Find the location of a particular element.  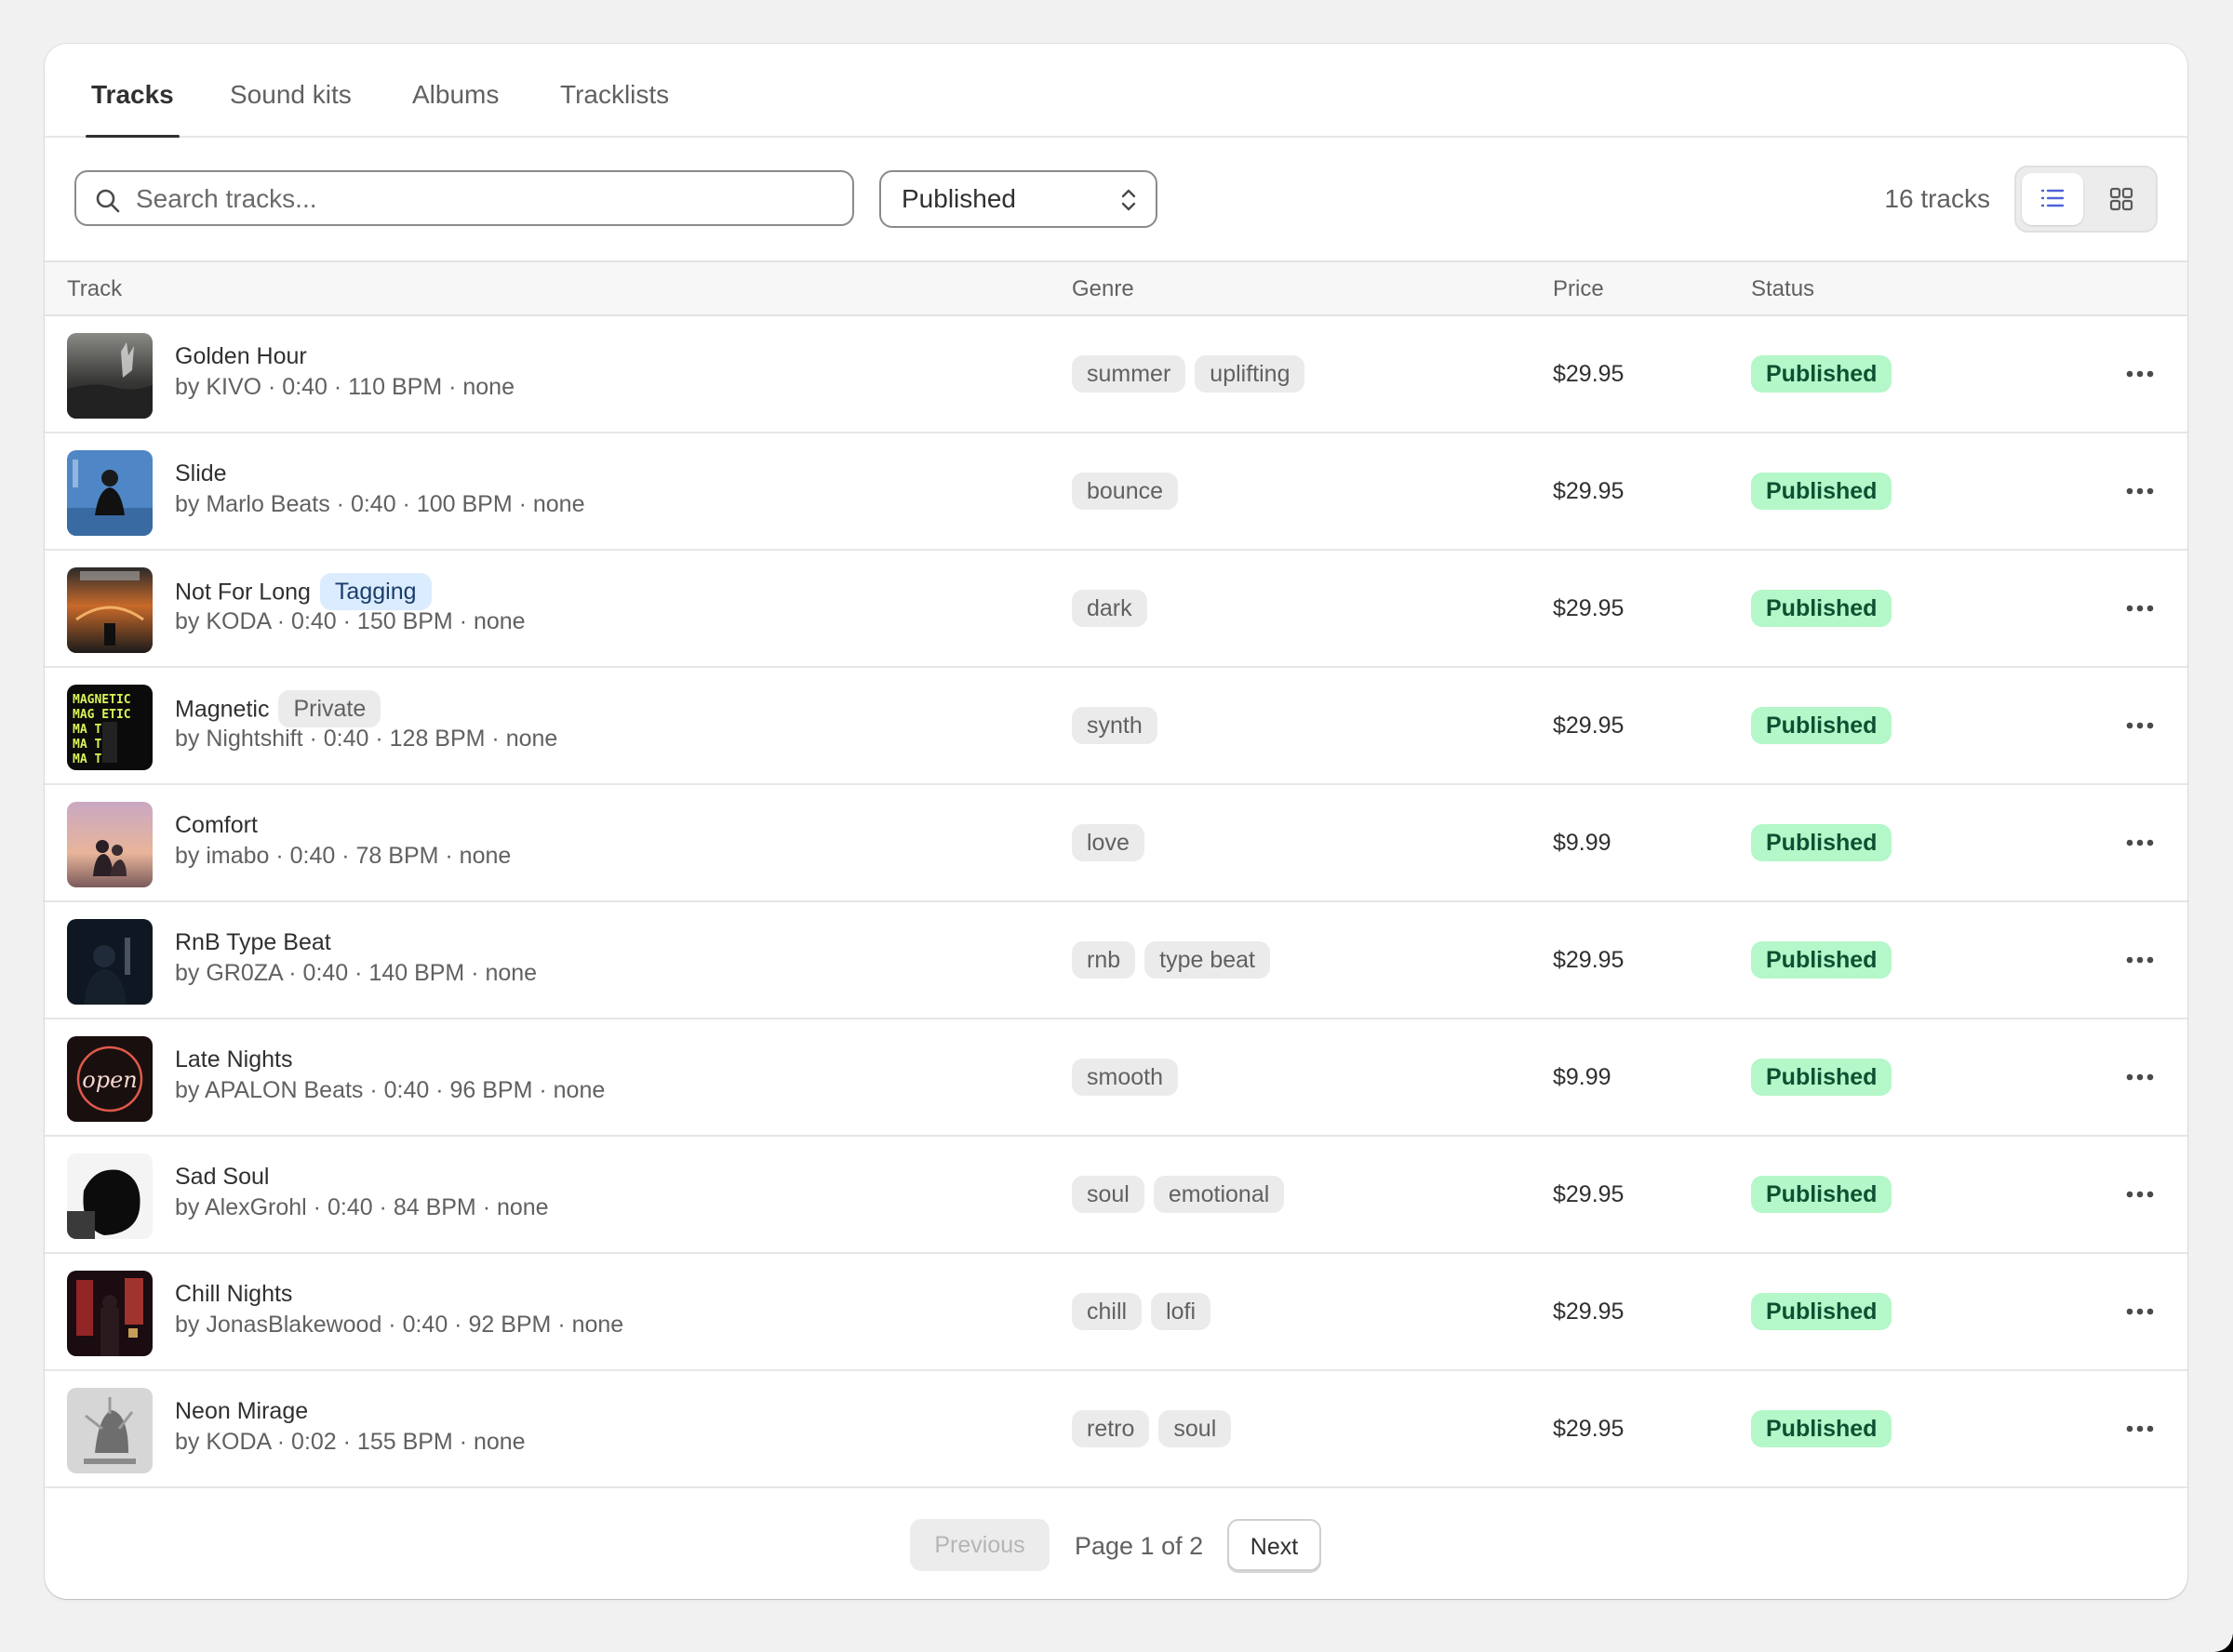

view-toggle is located at coordinates (2086, 199).